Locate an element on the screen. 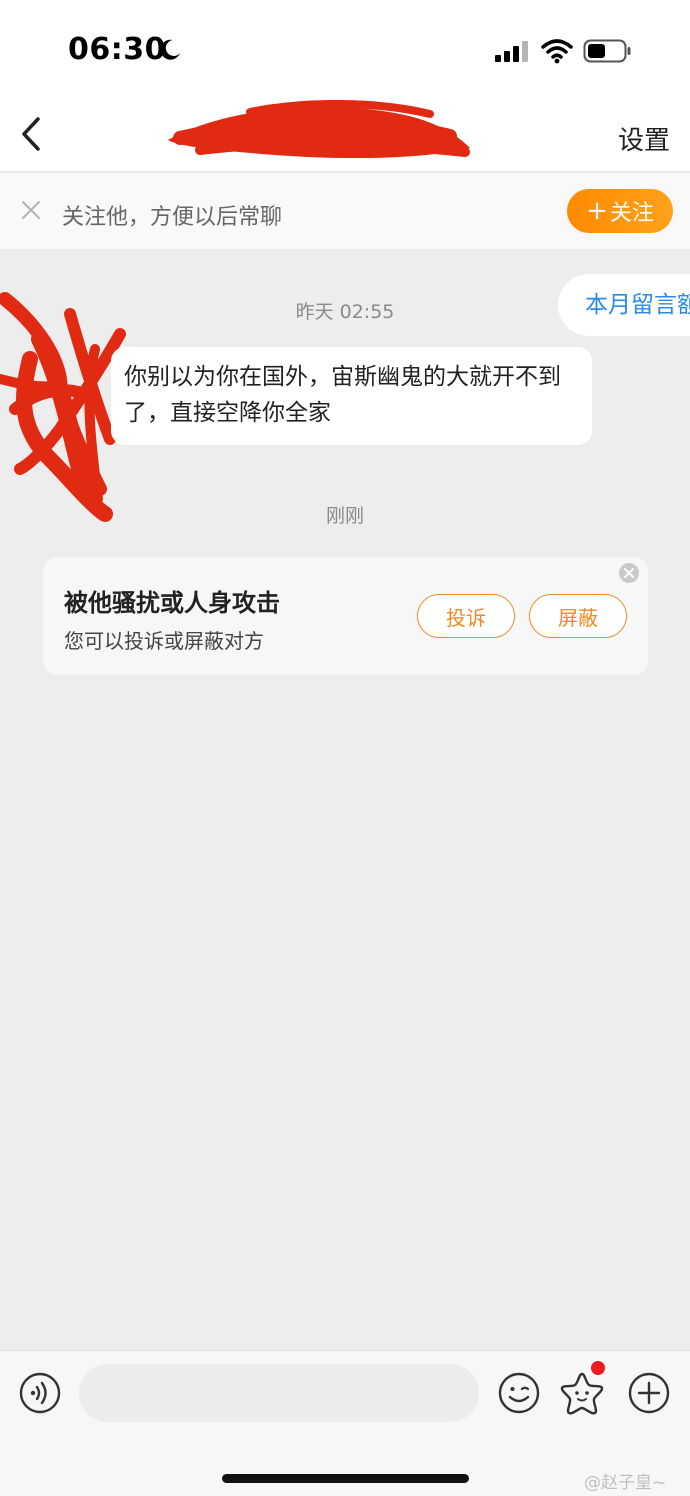 This screenshot has height=1496, width=690. plus-circle-icon is located at coordinates (649, 1393).